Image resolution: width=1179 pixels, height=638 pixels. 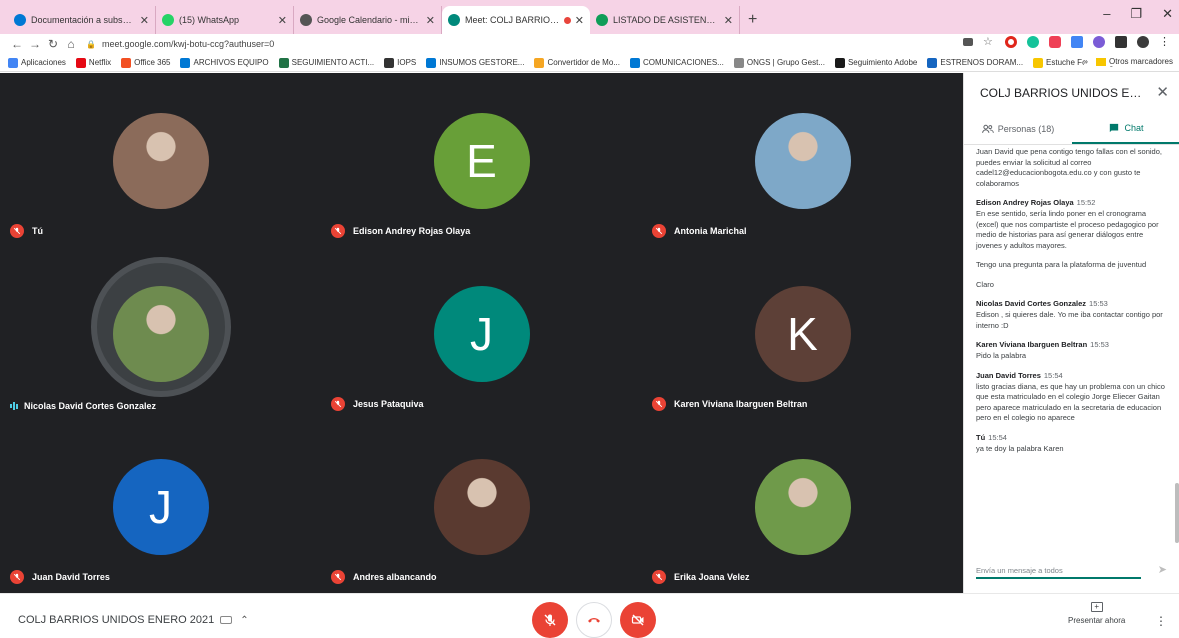 I want to click on meeting-details: COLJ BARRIOS UNIDOS ENERO 2021 ⌃, so click(x=133, y=620).